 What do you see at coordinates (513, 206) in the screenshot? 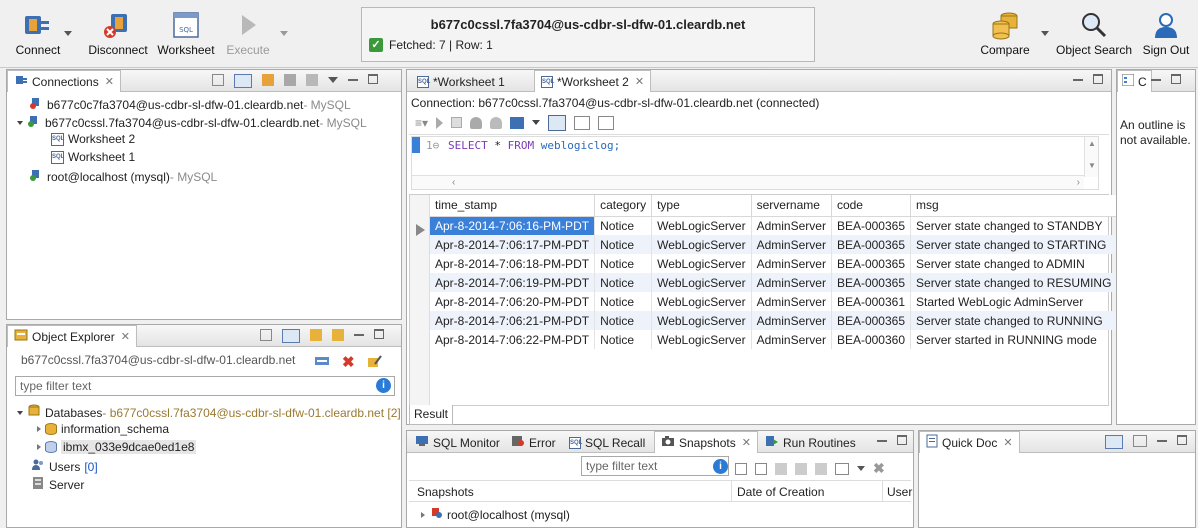
I see `column-header: time_stamp` at bounding box center [513, 206].